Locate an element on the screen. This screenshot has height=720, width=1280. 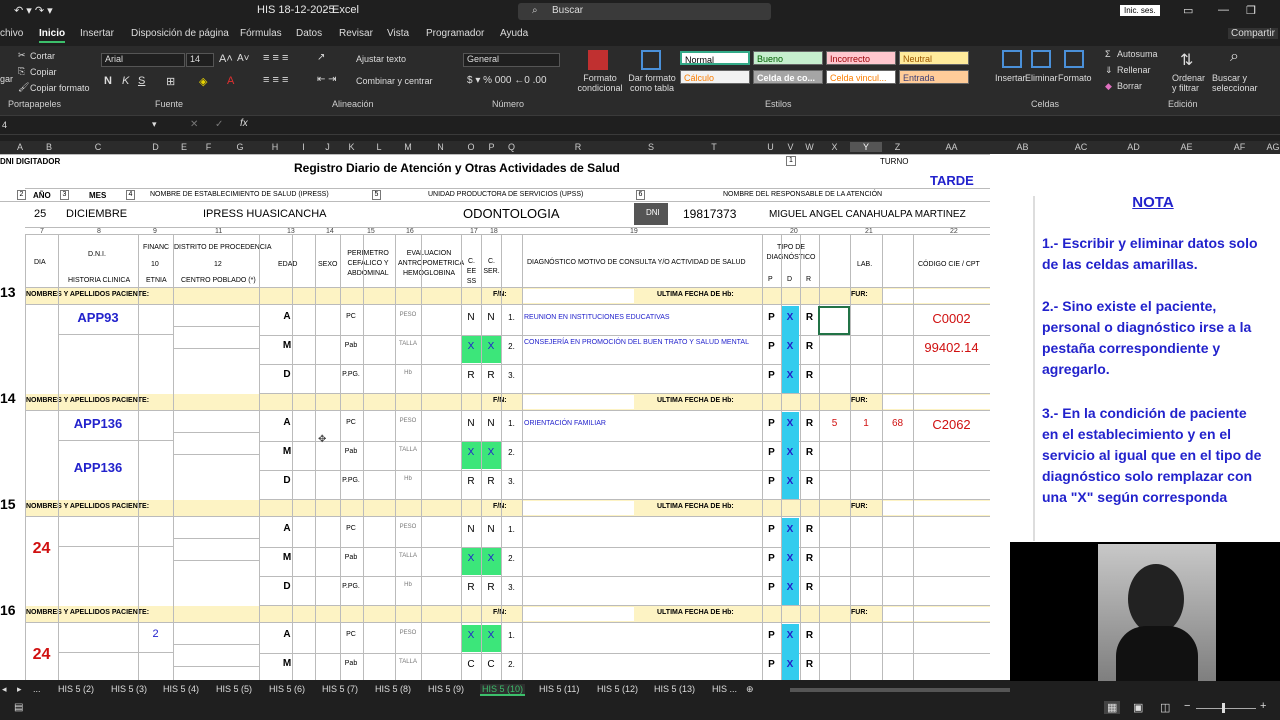
cie-code: 99402.14 is located at coordinates (951, 347).